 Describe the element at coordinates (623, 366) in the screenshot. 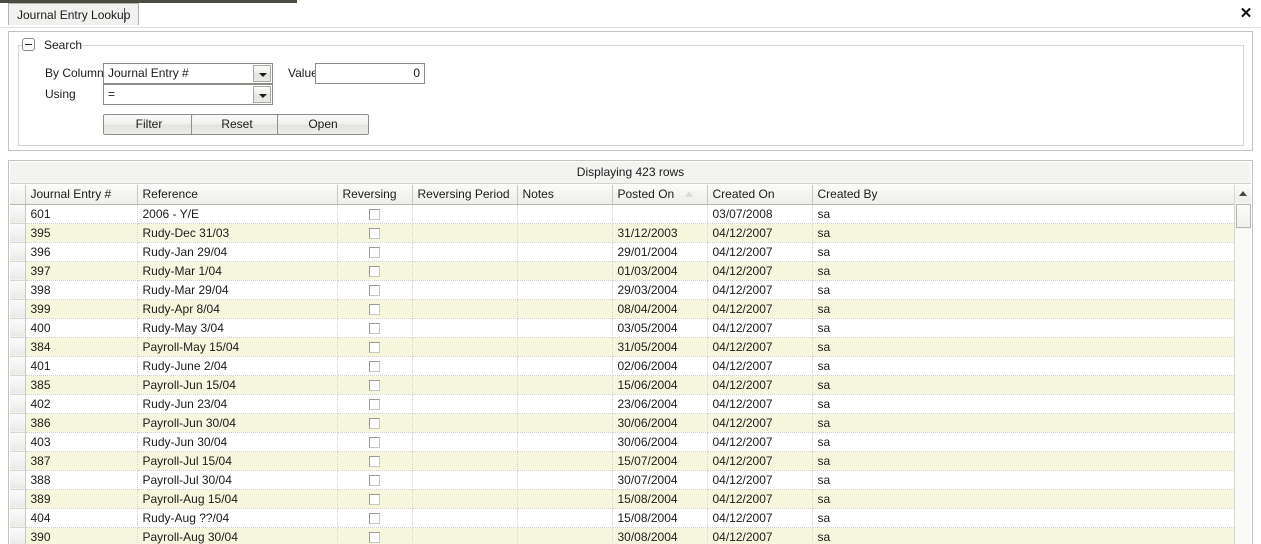

I see `table-row: 401 Rudy-June 2/04 02/06/2004 04/12/2007 sa` at that location.